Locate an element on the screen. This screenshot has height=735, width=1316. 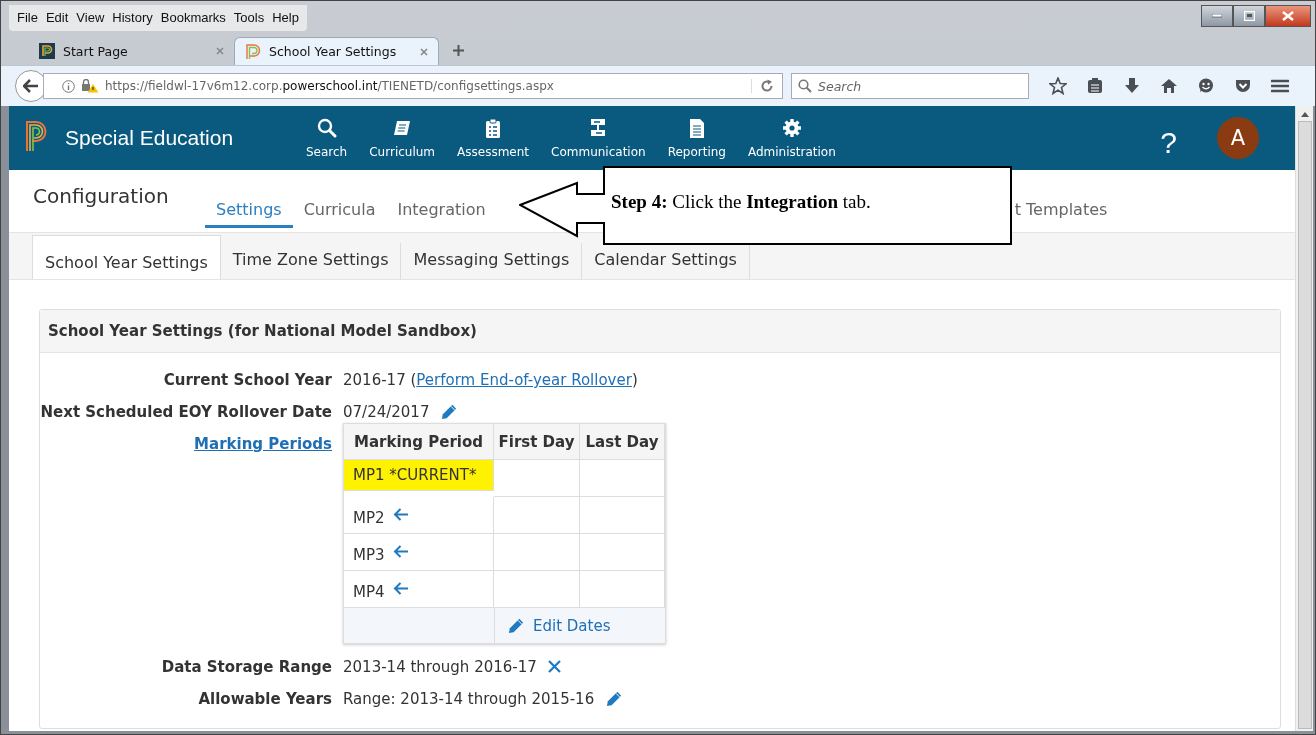
nav-item: Administration is located at coordinates (791, 138).